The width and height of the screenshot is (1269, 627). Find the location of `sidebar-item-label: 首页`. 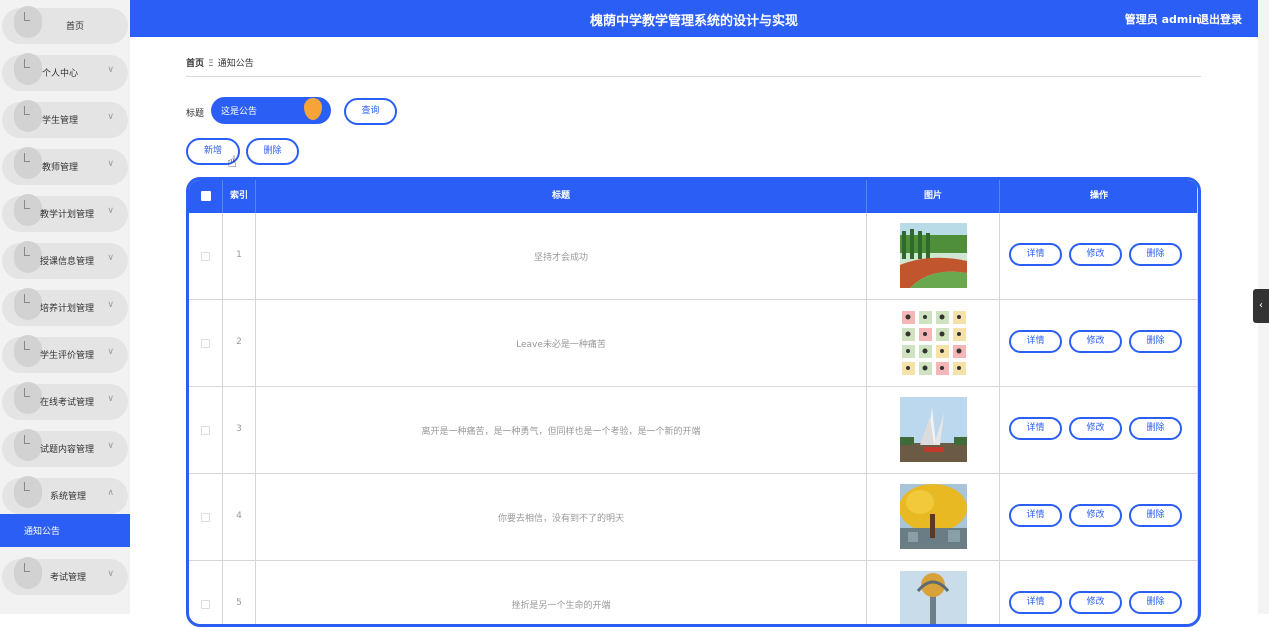

sidebar-item-label: 首页 is located at coordinates (74, 27).